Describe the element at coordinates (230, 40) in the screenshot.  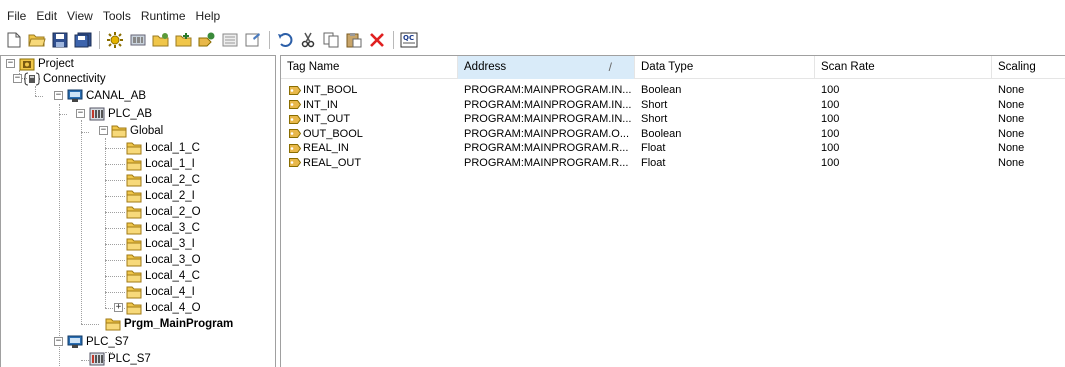
I see `properties-icon` at that location.